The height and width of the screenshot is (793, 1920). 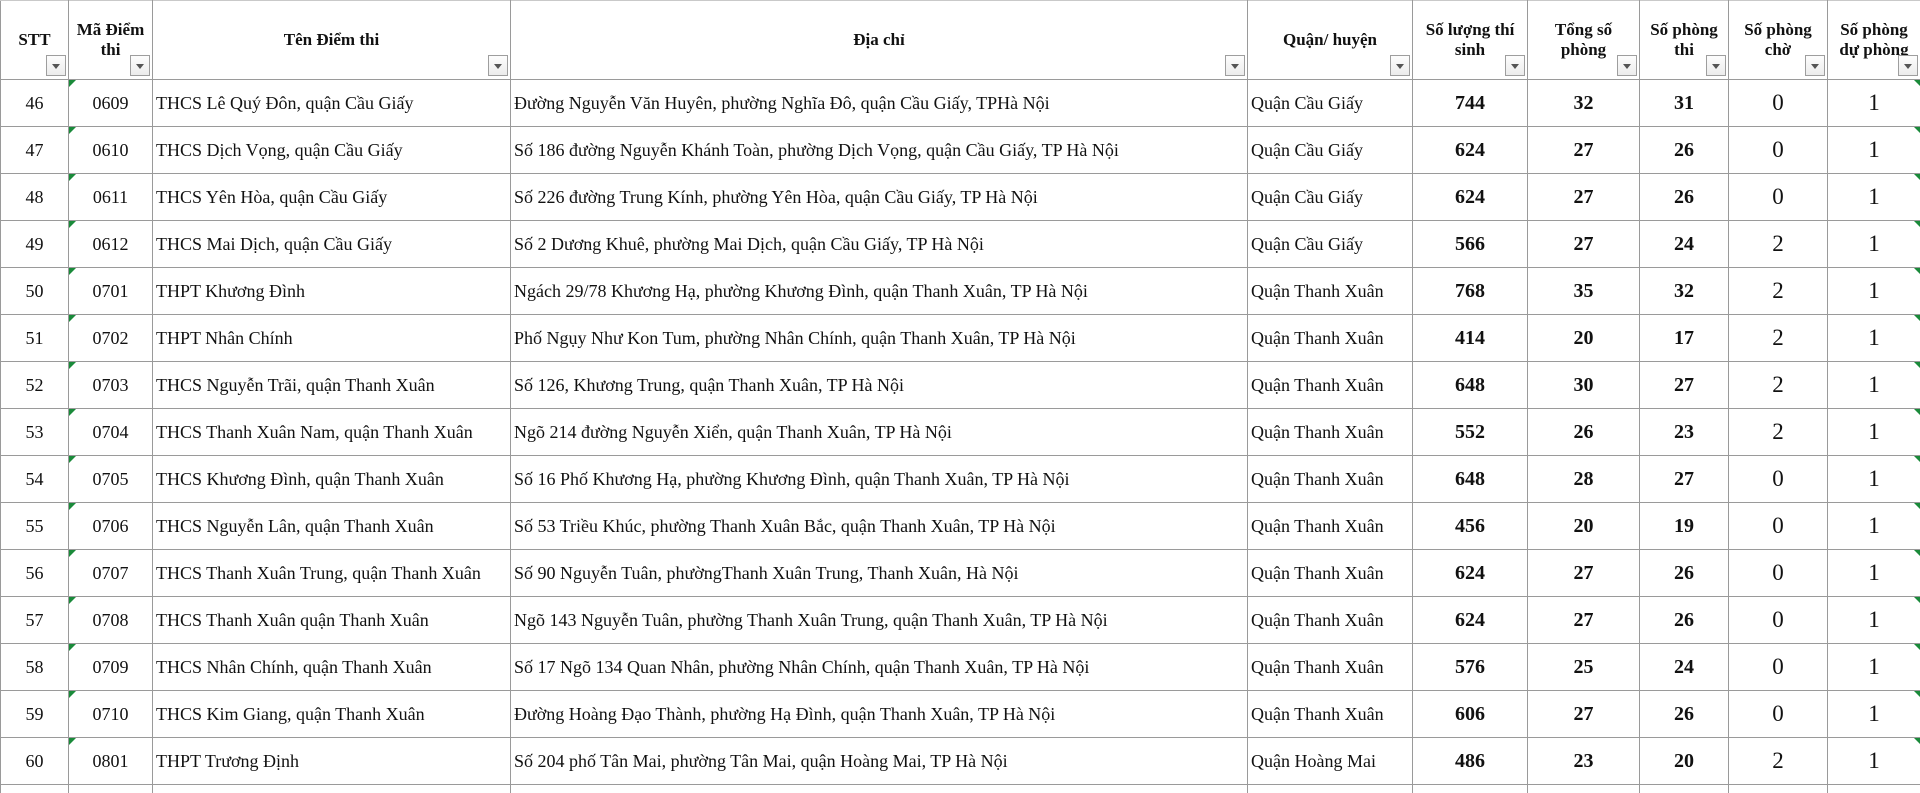 What do you see at coordinates (34, 40) in the screenshot?
I see `header-stt: STT` at bounding box center [34, 40].